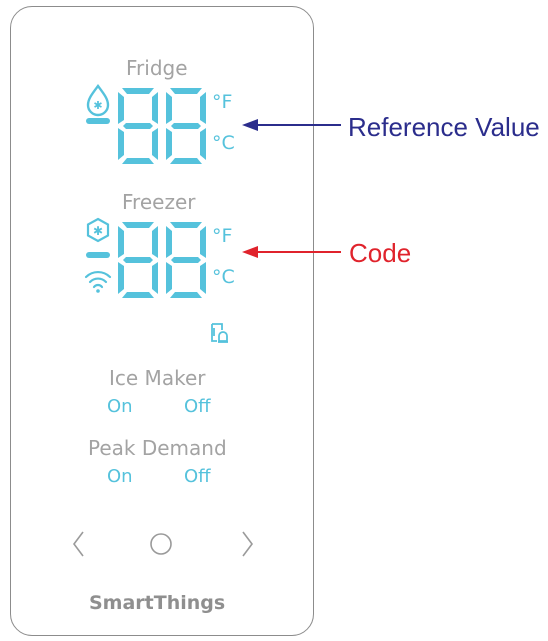  I want to click on wifi-icon, so click(98, 281).